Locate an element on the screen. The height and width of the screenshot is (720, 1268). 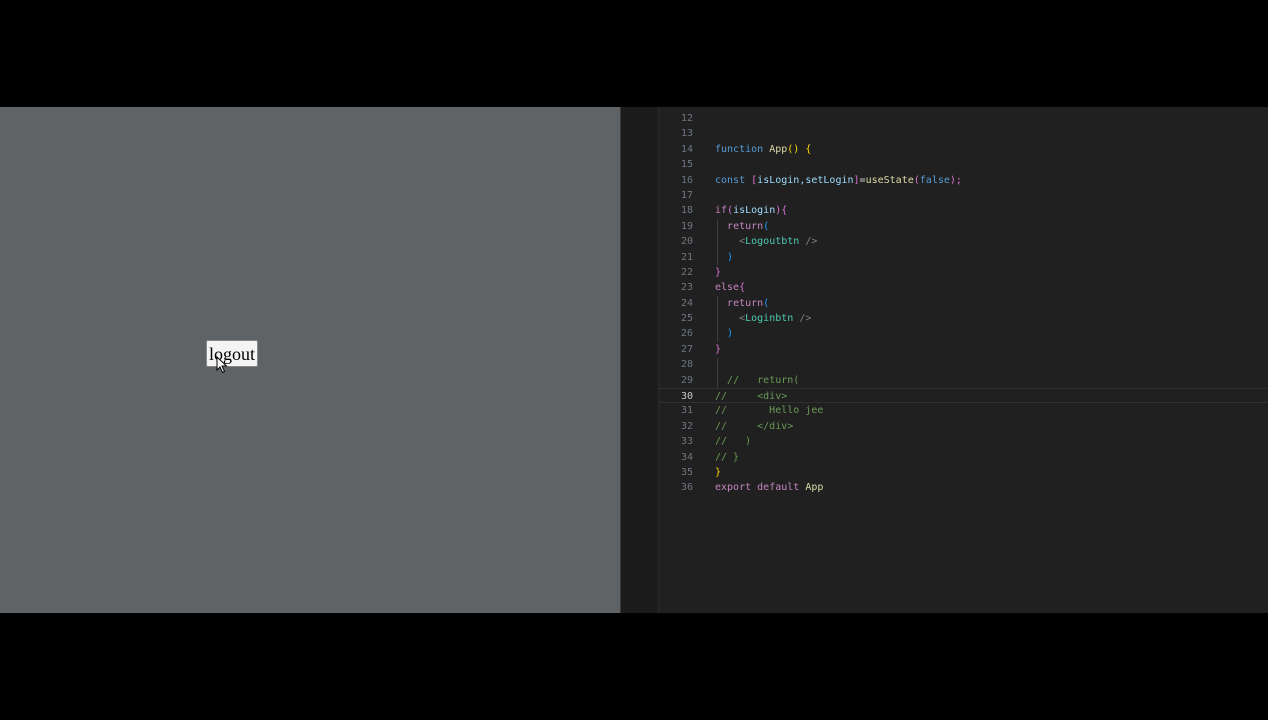
line-number: 22 is located at coordinates (686, 272).